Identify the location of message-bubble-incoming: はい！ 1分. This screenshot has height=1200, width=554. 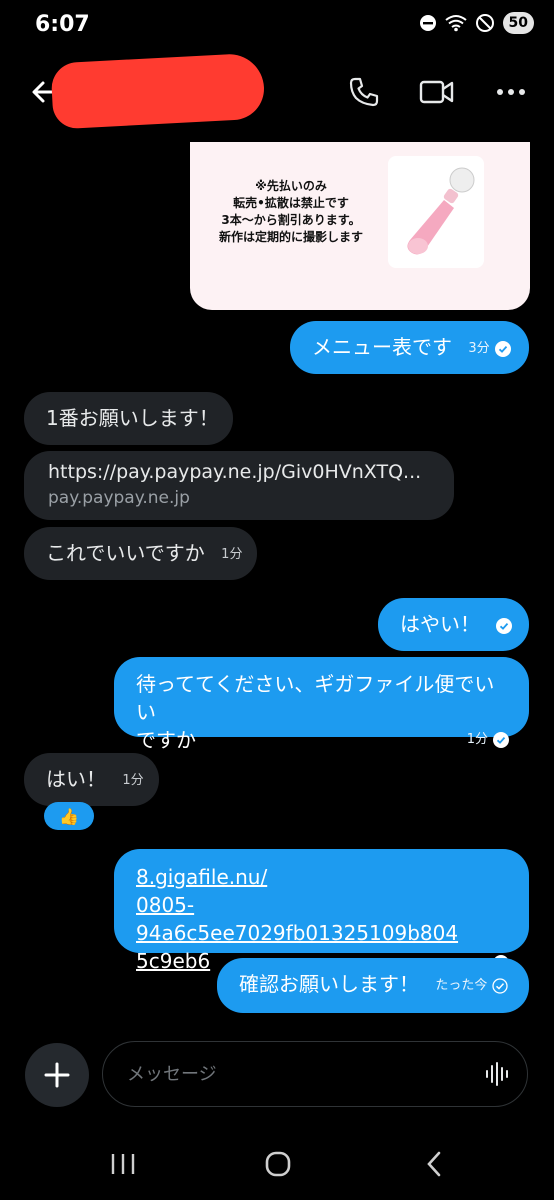
(91, 779).